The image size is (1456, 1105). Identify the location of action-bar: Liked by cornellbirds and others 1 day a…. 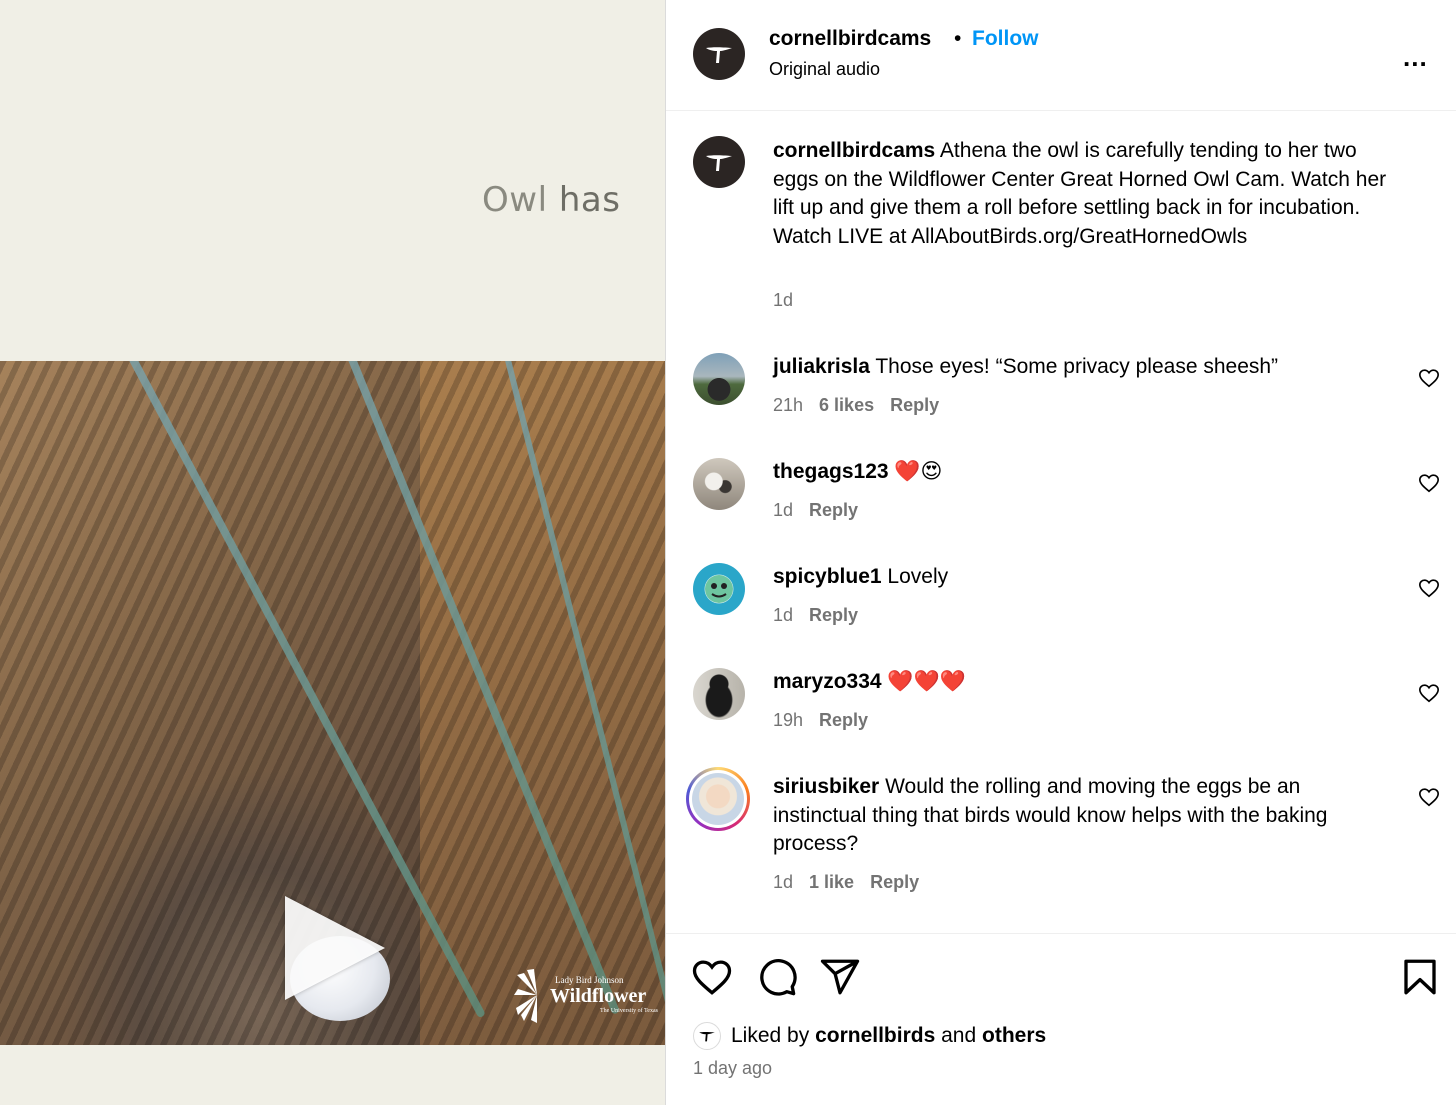
(1061, 1019).